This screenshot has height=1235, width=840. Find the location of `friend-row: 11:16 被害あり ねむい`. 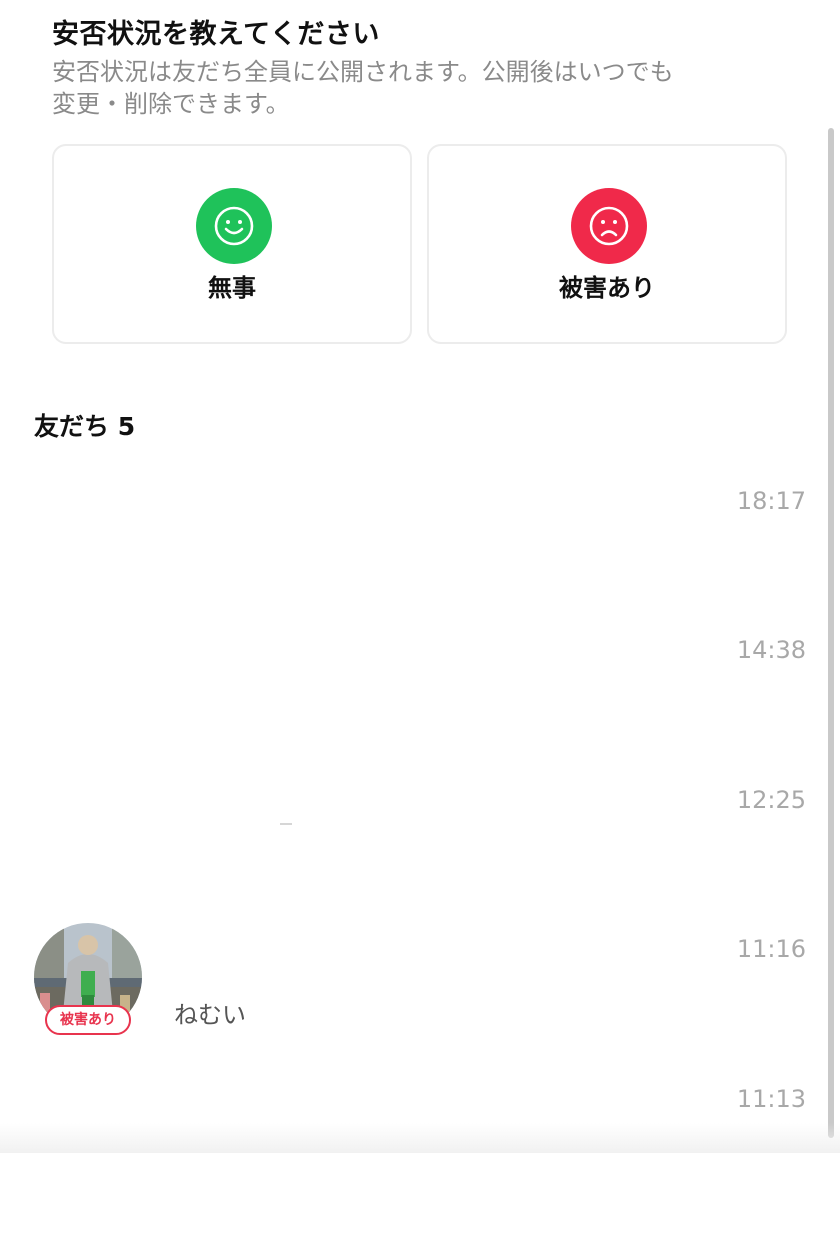

friend-row: 11:16 被害あり ねむい is located at coordinates (413, 1004).